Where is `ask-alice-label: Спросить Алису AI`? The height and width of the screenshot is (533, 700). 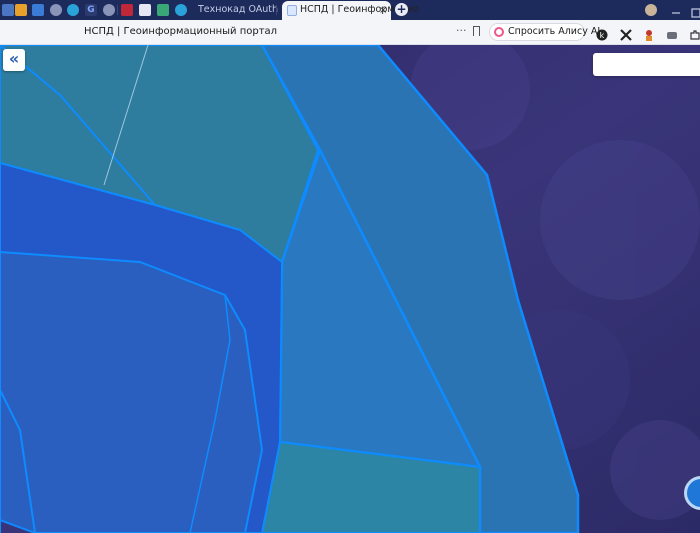 ask-alice-label: Спросить Алису AI is located at coordinates (554, 31).